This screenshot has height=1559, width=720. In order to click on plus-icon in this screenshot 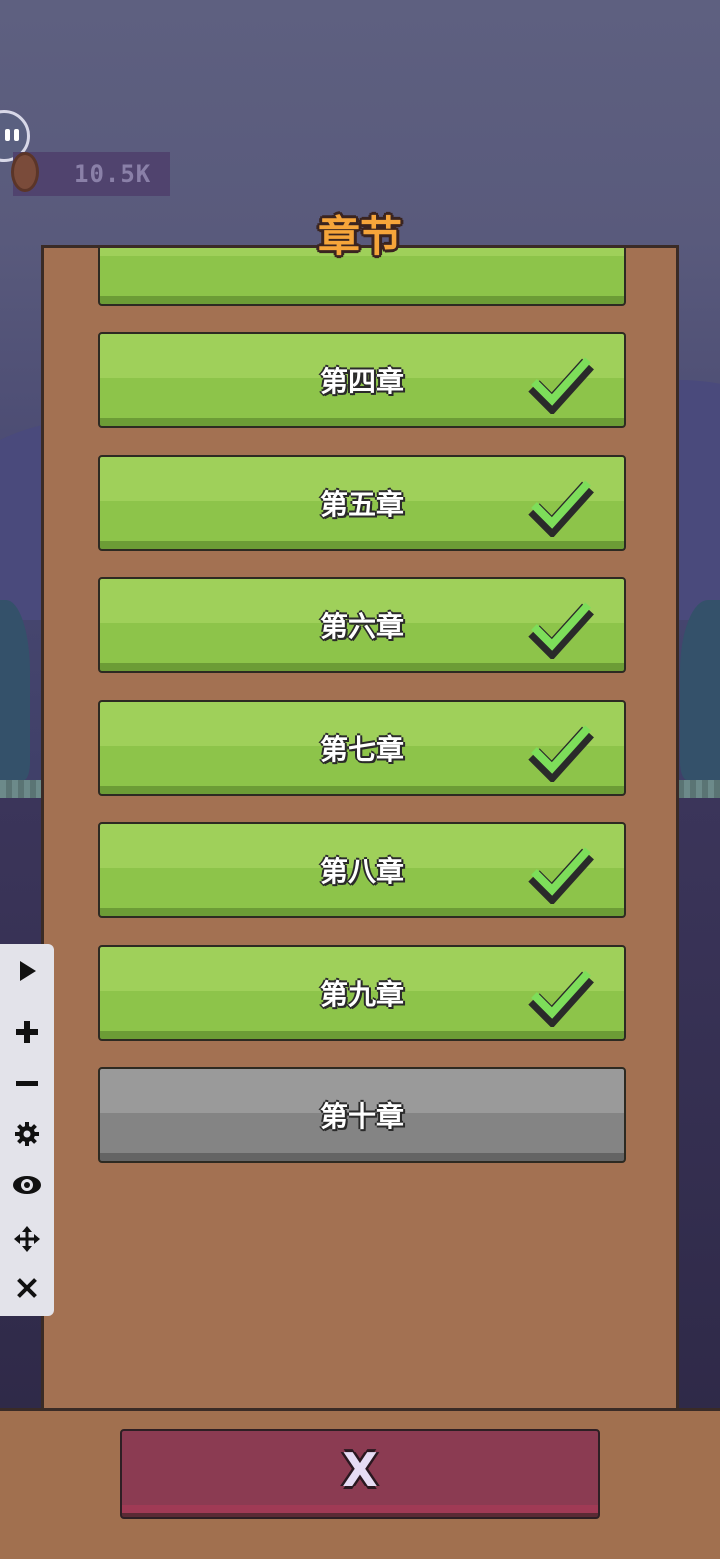, I will do `click(27, 1032)`.